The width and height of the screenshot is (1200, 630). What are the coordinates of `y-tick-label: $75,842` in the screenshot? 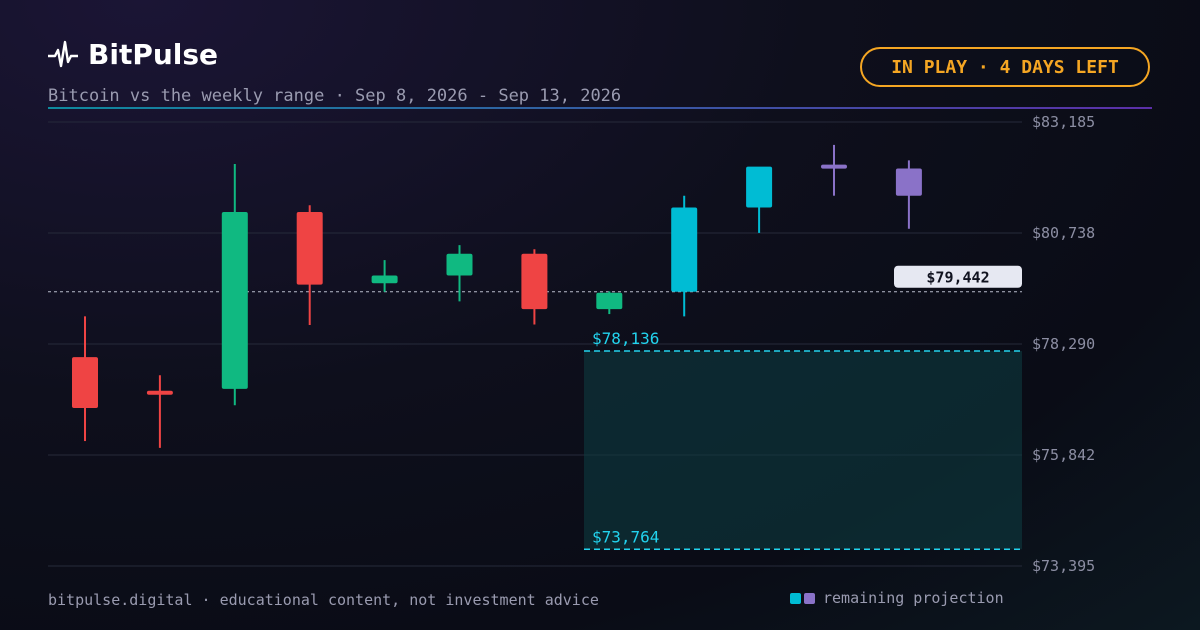 It's located at (1063, 455).